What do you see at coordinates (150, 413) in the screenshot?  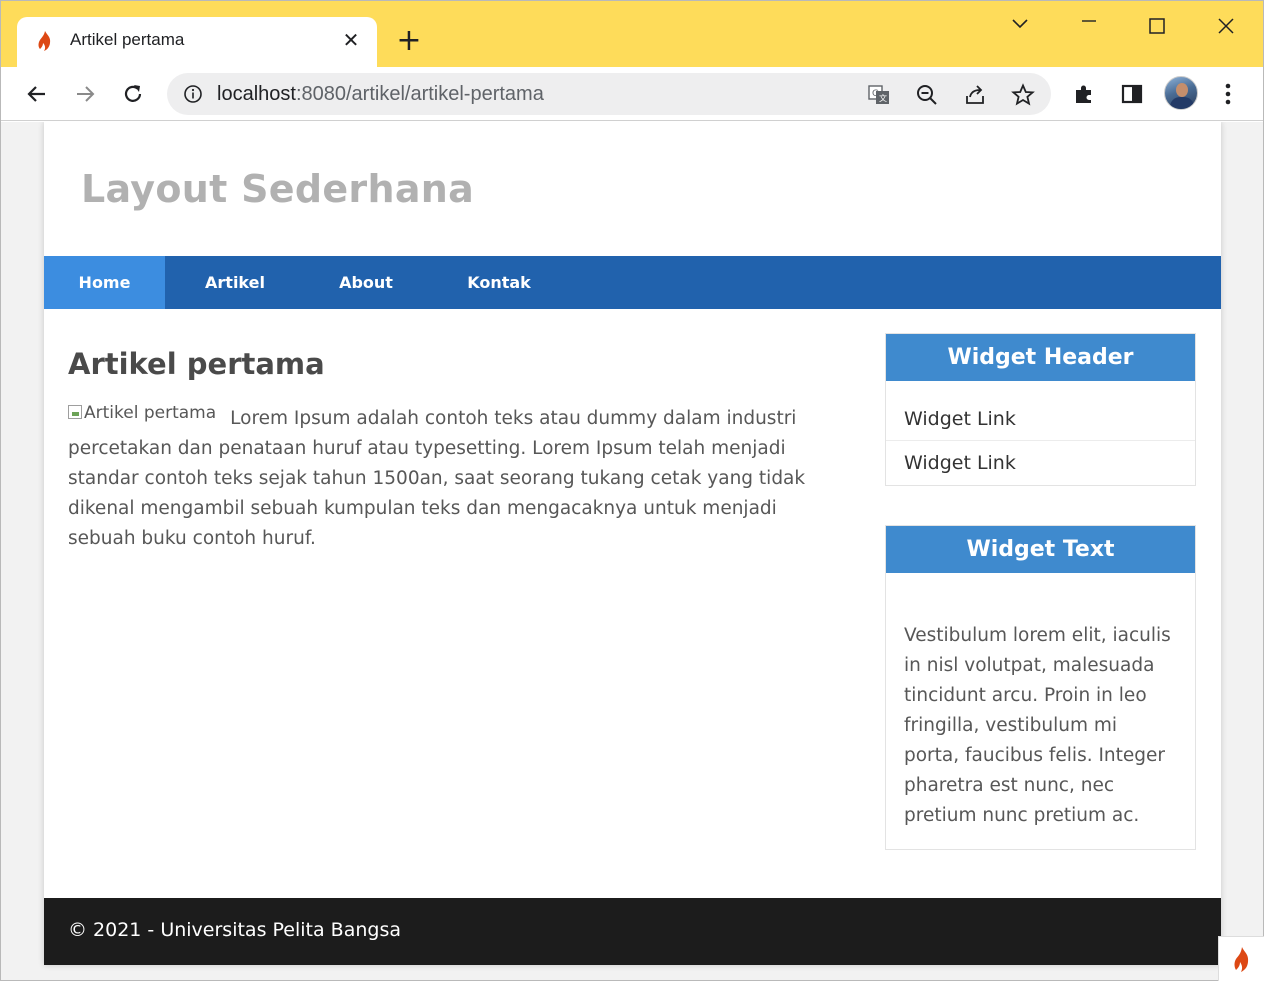 I see `image-alt-text: Artikel pertama` at bounding box center [150, 413].